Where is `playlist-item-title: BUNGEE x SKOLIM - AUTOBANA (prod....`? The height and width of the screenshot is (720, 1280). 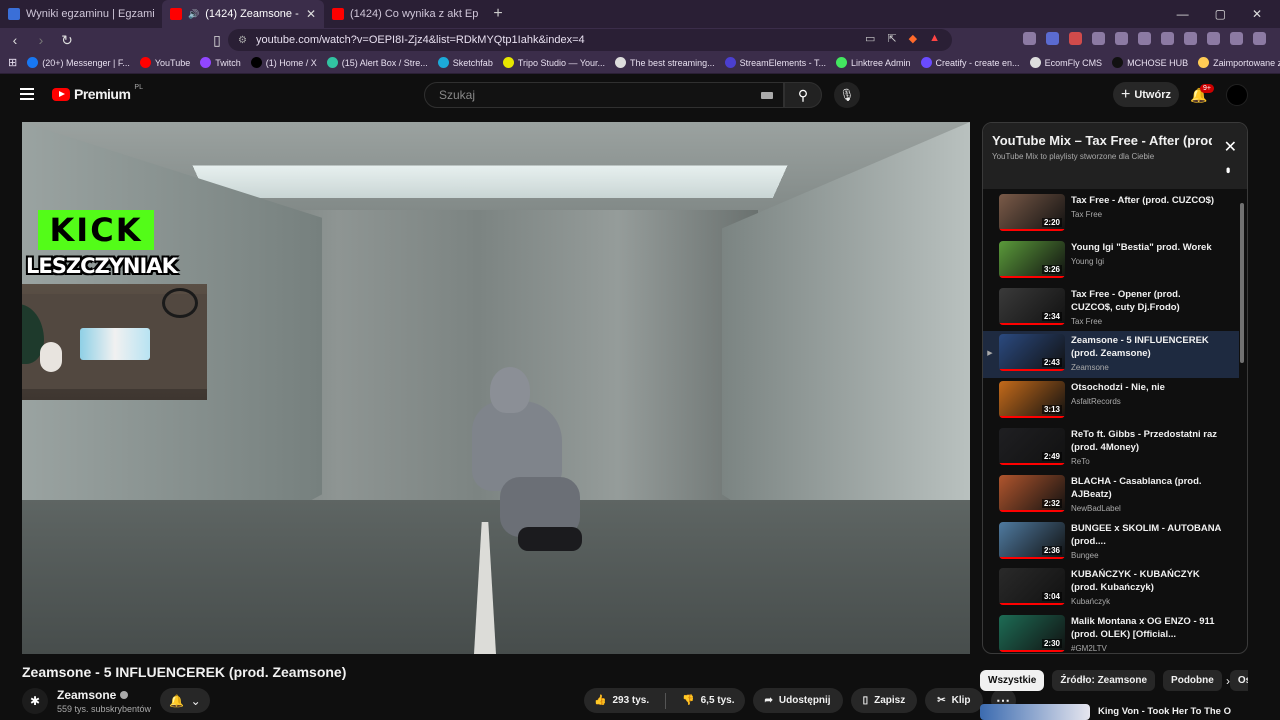
playlist-item-title: BUNGEE x SKOLIM - AUTOBANA (prod.... is located at coordinates (1147, 535).